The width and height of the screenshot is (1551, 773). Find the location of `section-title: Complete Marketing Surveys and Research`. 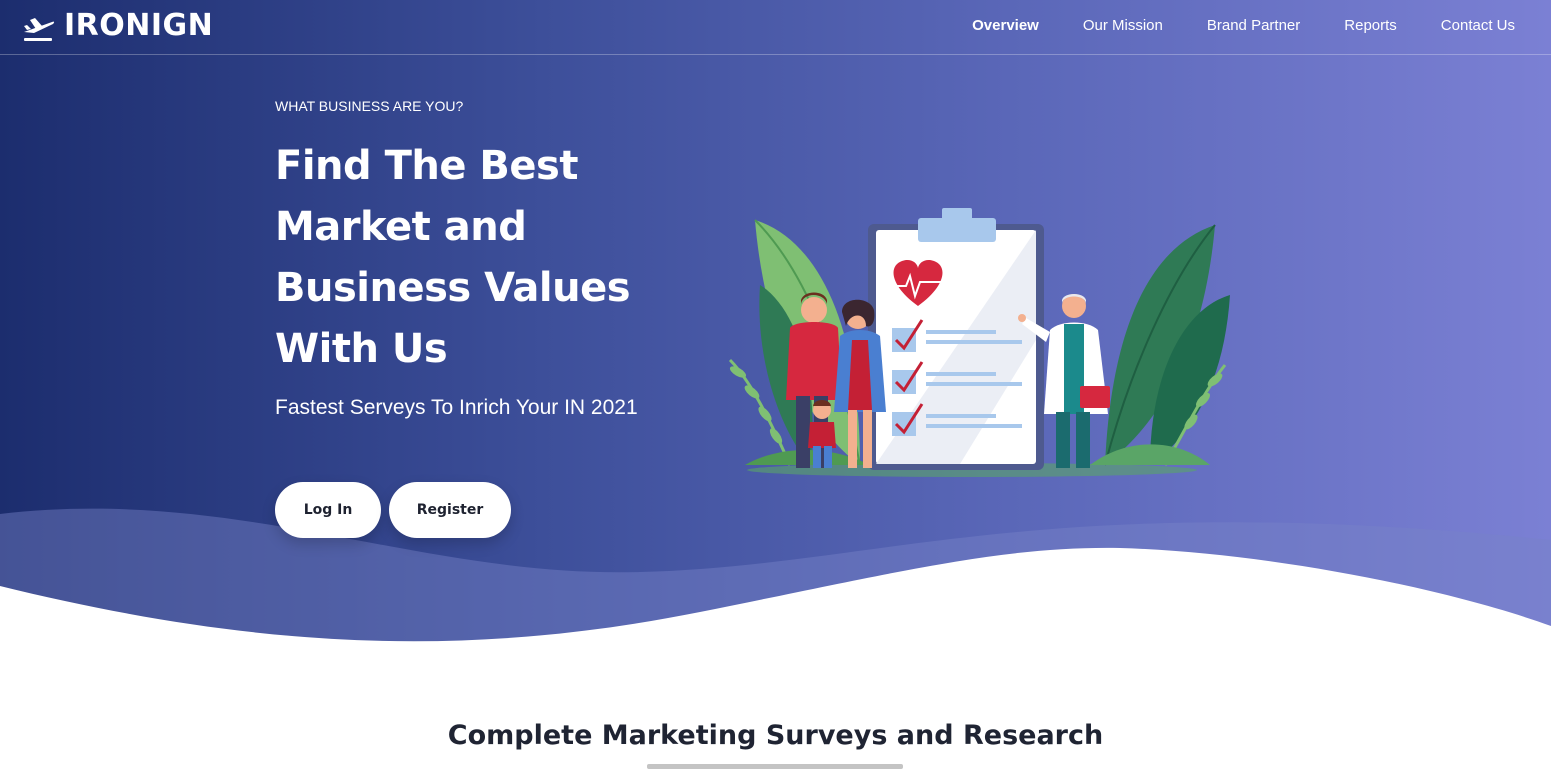

section-title: Complete Marketing Surveys and Research is located at coordinates (775, 735).